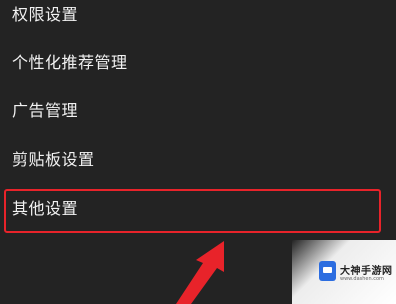 The width and height of the screenshot is (396, 304). Describe the element at coordinates (45, 111) in the screenshot. I see `settings-item-ad-management: 广告管理` at that location.